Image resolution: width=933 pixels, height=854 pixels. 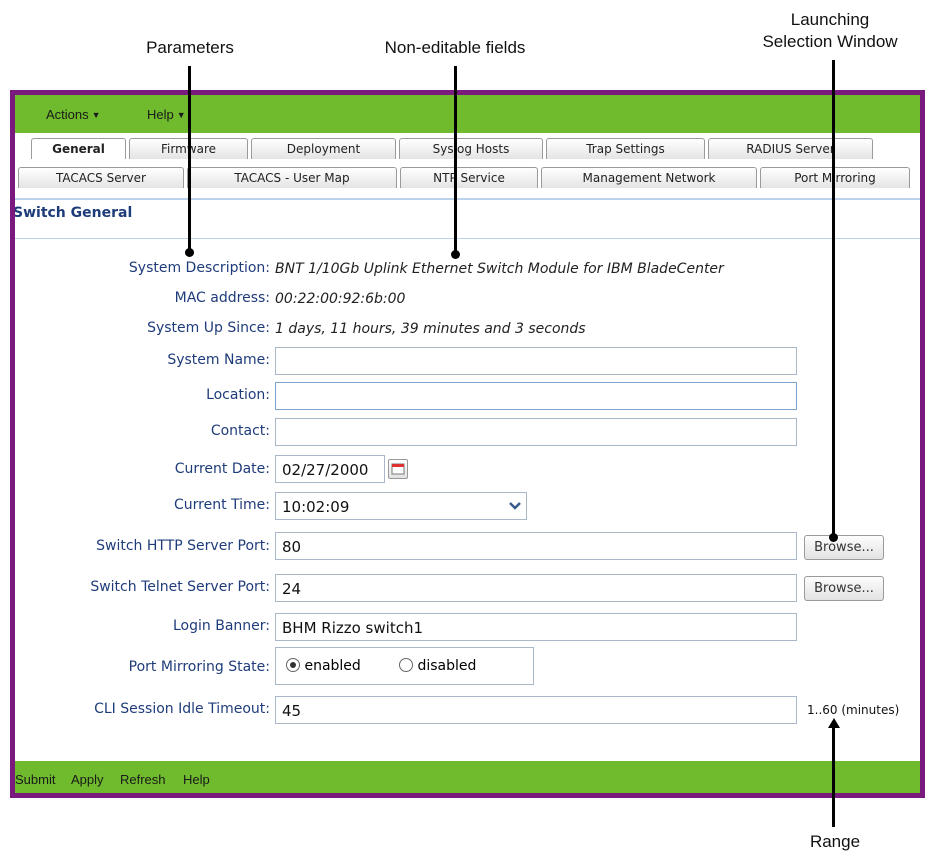 What do you see at coordinates (455, 47) in the screenshot?
I see `non-editable-annotation: Non-editable fields` at bounding box center [455, 47].